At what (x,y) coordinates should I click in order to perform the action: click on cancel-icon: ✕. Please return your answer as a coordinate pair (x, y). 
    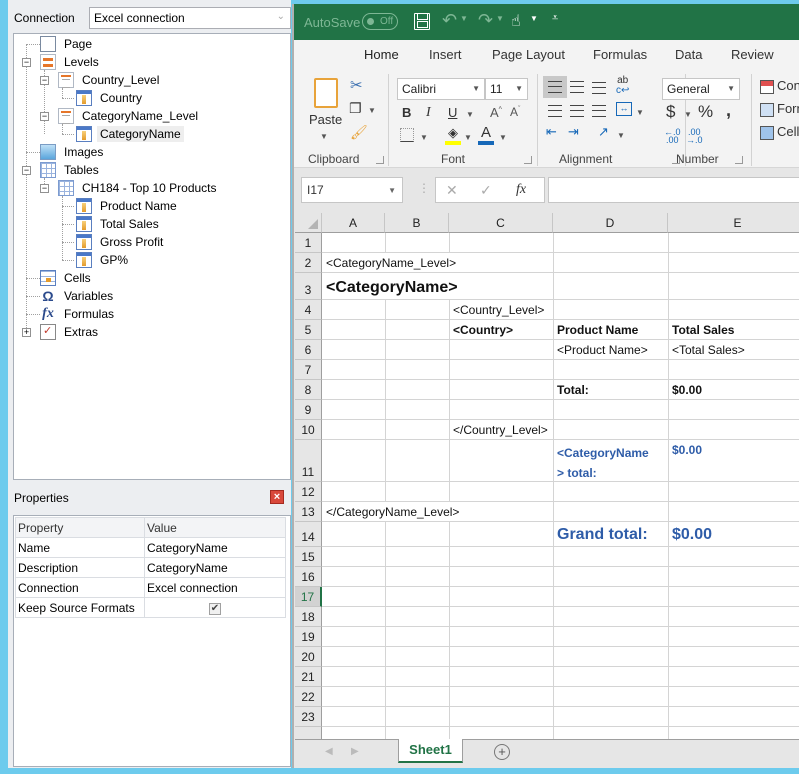
    Looking at the image, I should click on (452, 190).